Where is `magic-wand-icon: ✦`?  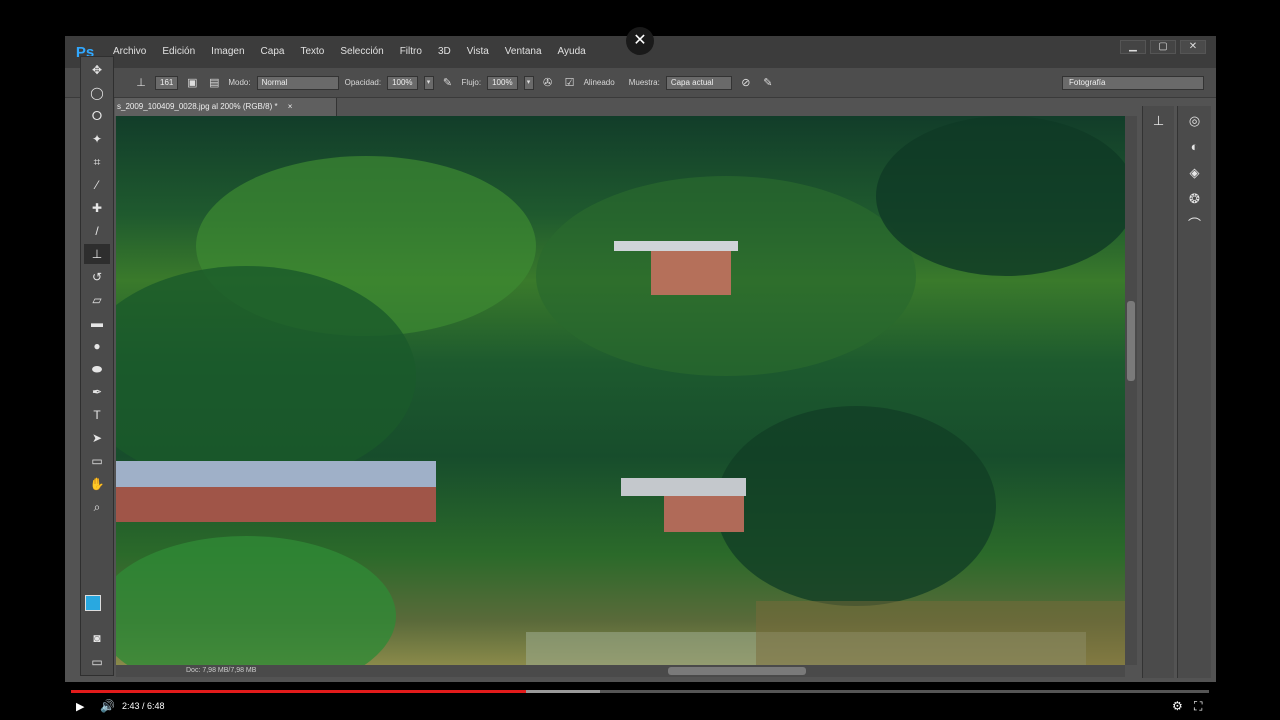
magic-wand-icon: ✦ is located at coordinates (97, 139).